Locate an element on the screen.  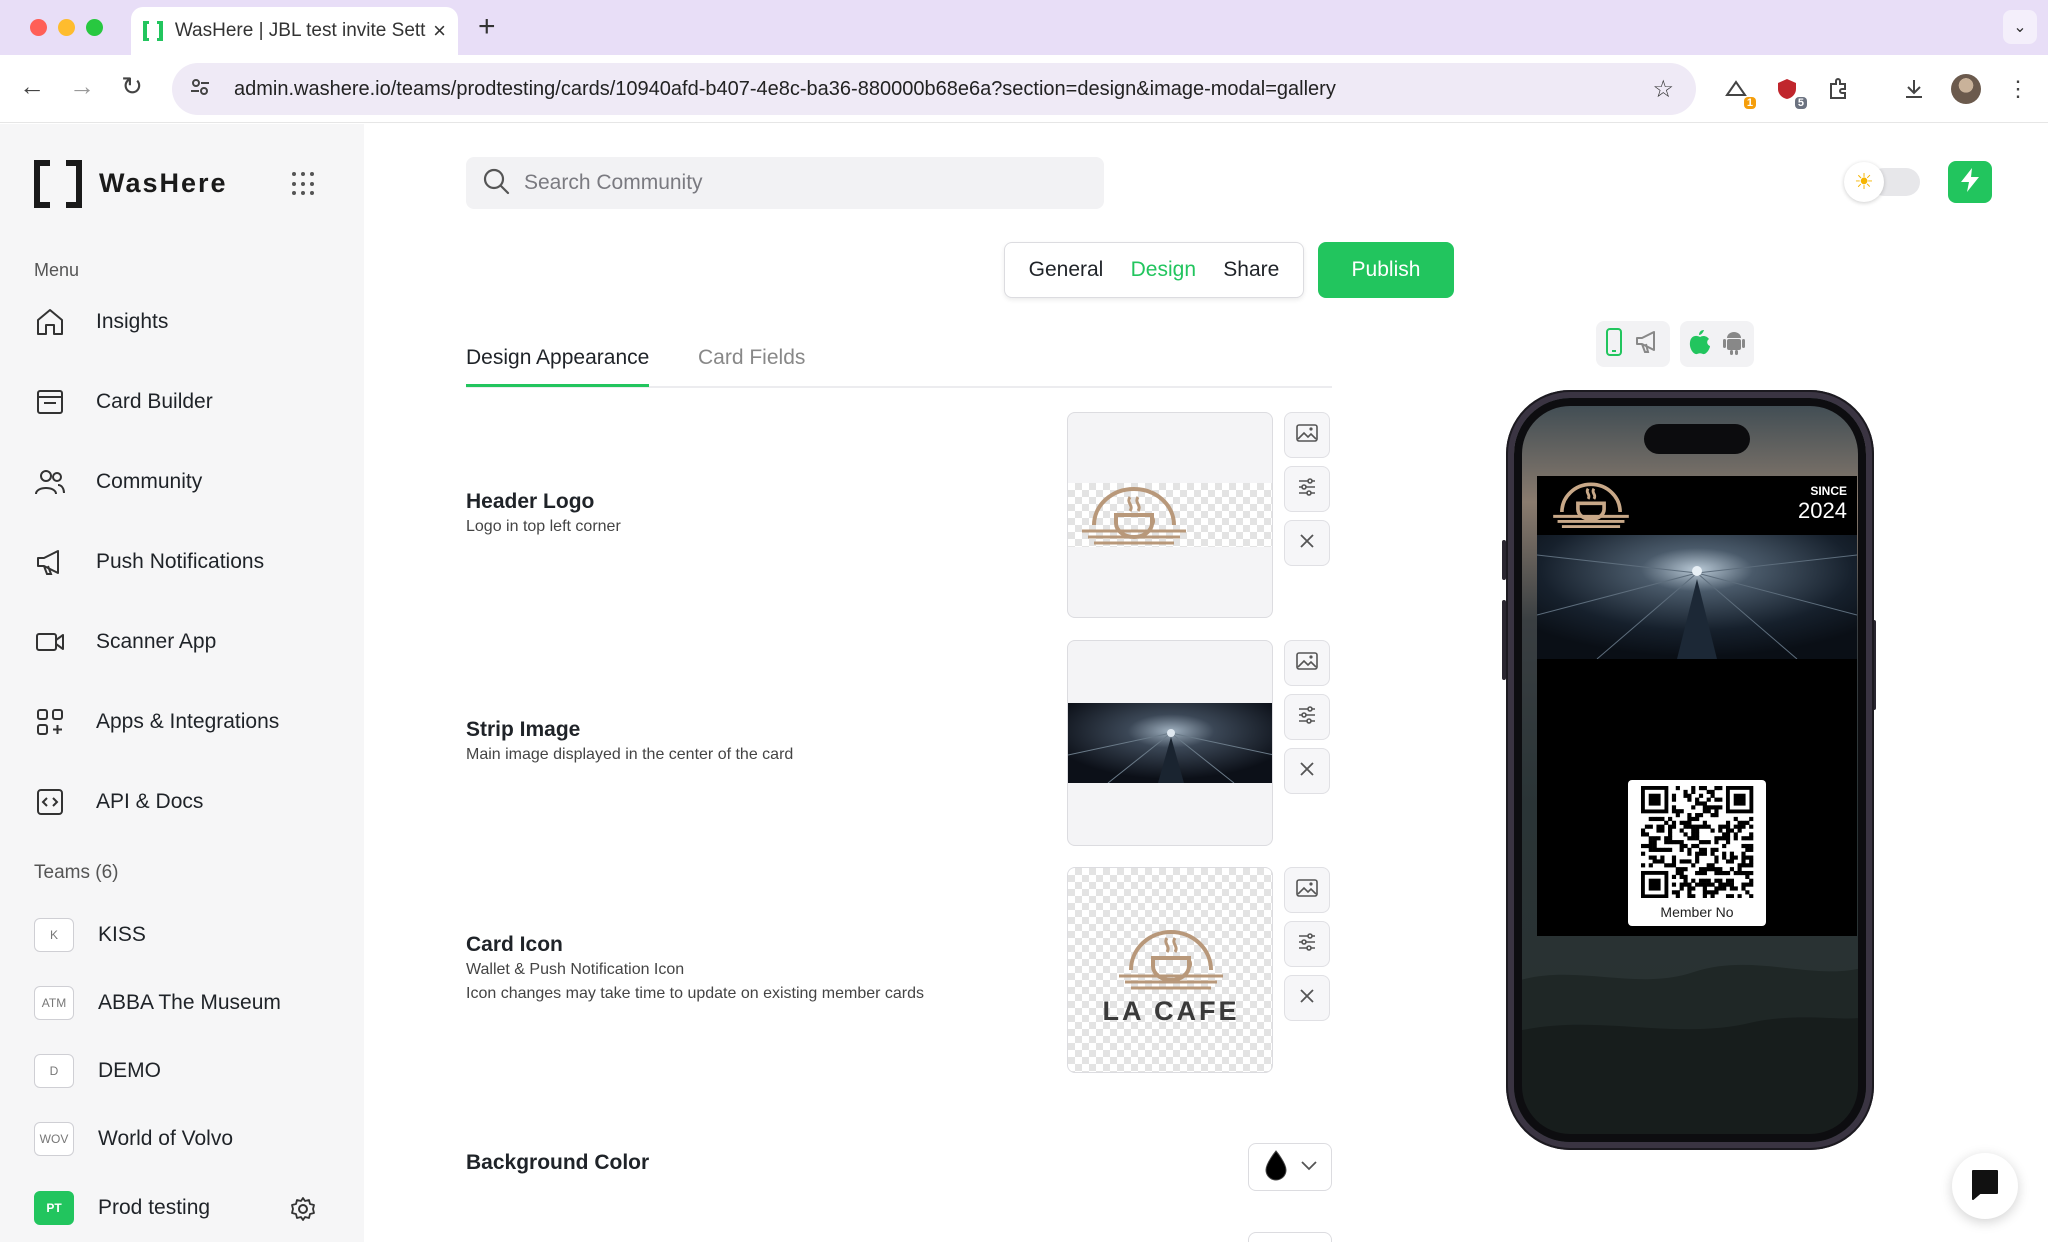
browser-tab-bar: WasHere | JBL test invite Sett × + ⌄ is located at coordinates (1024, 27).